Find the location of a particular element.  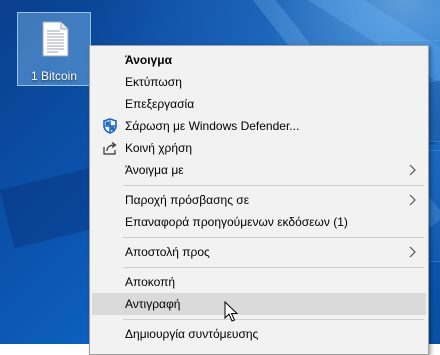

menu-item-label: Αποκοπή is located at coordinates (150, 282).